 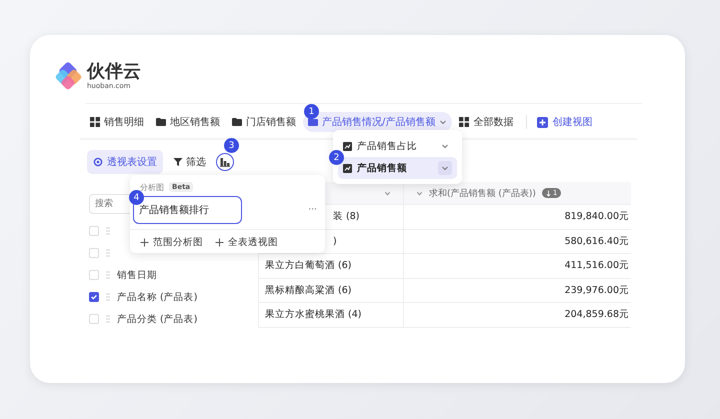 What do you see at coordinates (331, 290) in the screenshot?
I see `table-cell: 黑标精酿高粱酒 (6)` at bounding box center [331, 290].